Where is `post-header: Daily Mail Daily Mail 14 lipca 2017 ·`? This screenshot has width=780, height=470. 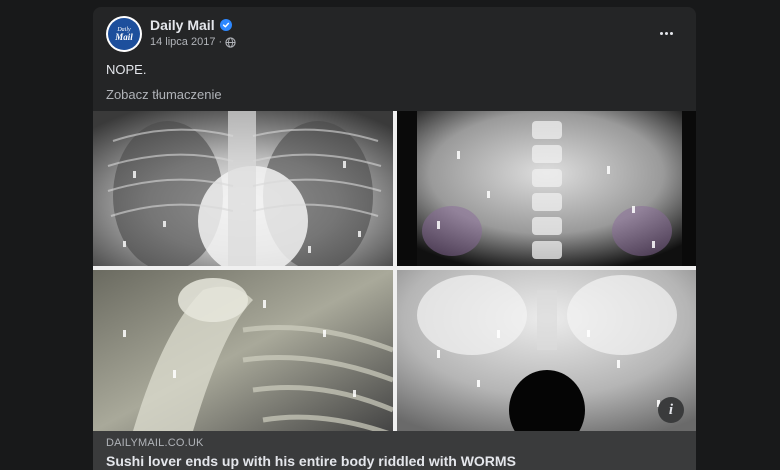 post-header: Daily Mail Daily Mail 14 lipca 2017 · is located at coordinates (394, 35).